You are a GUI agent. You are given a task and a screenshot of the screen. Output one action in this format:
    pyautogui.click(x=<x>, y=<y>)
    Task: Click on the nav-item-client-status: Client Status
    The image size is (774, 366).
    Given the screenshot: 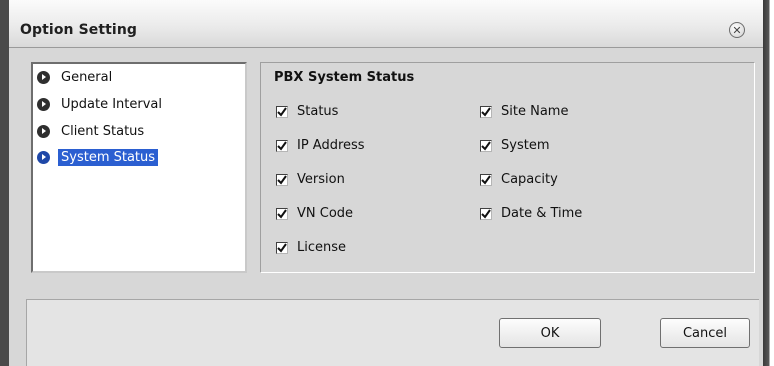 What is the action you would take?
    pyautogui.click(x=92, y=131)
    